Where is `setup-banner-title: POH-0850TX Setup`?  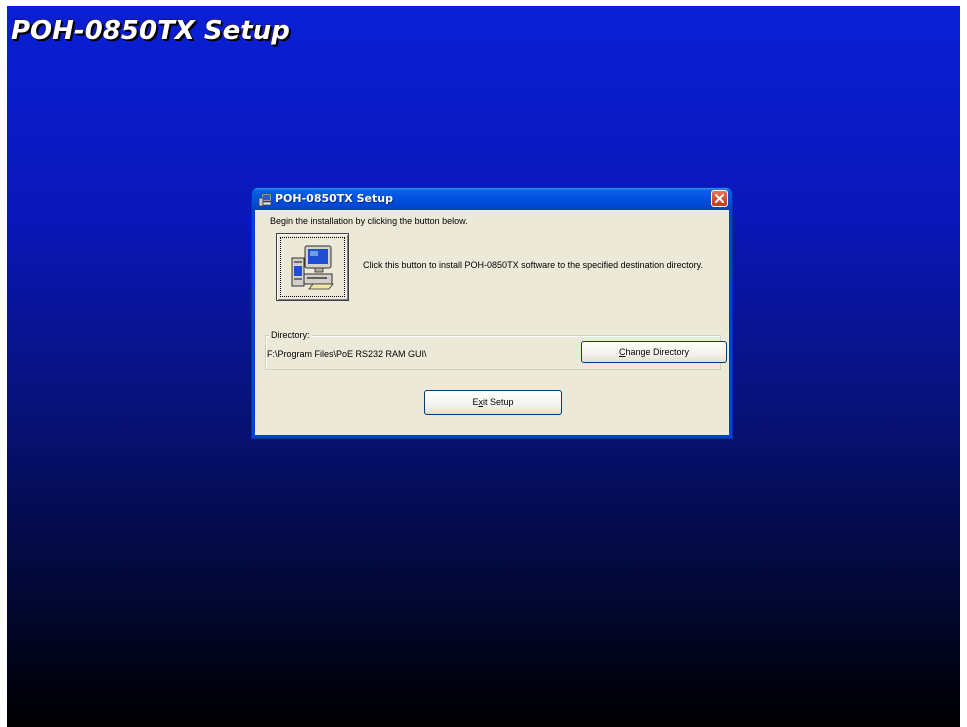 setup-banner-title: POH-0850TX Setup is located at coordinates (150, 31).